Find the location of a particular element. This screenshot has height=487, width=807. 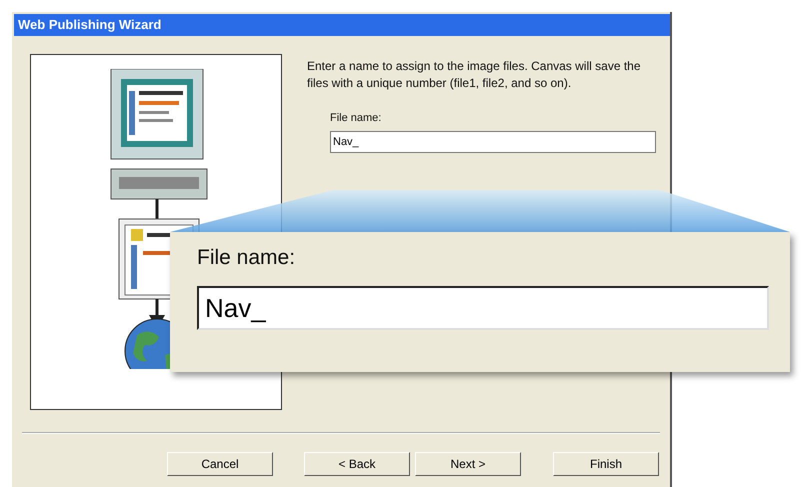

wizard-button: < Back is located at coordinates (357, 464).